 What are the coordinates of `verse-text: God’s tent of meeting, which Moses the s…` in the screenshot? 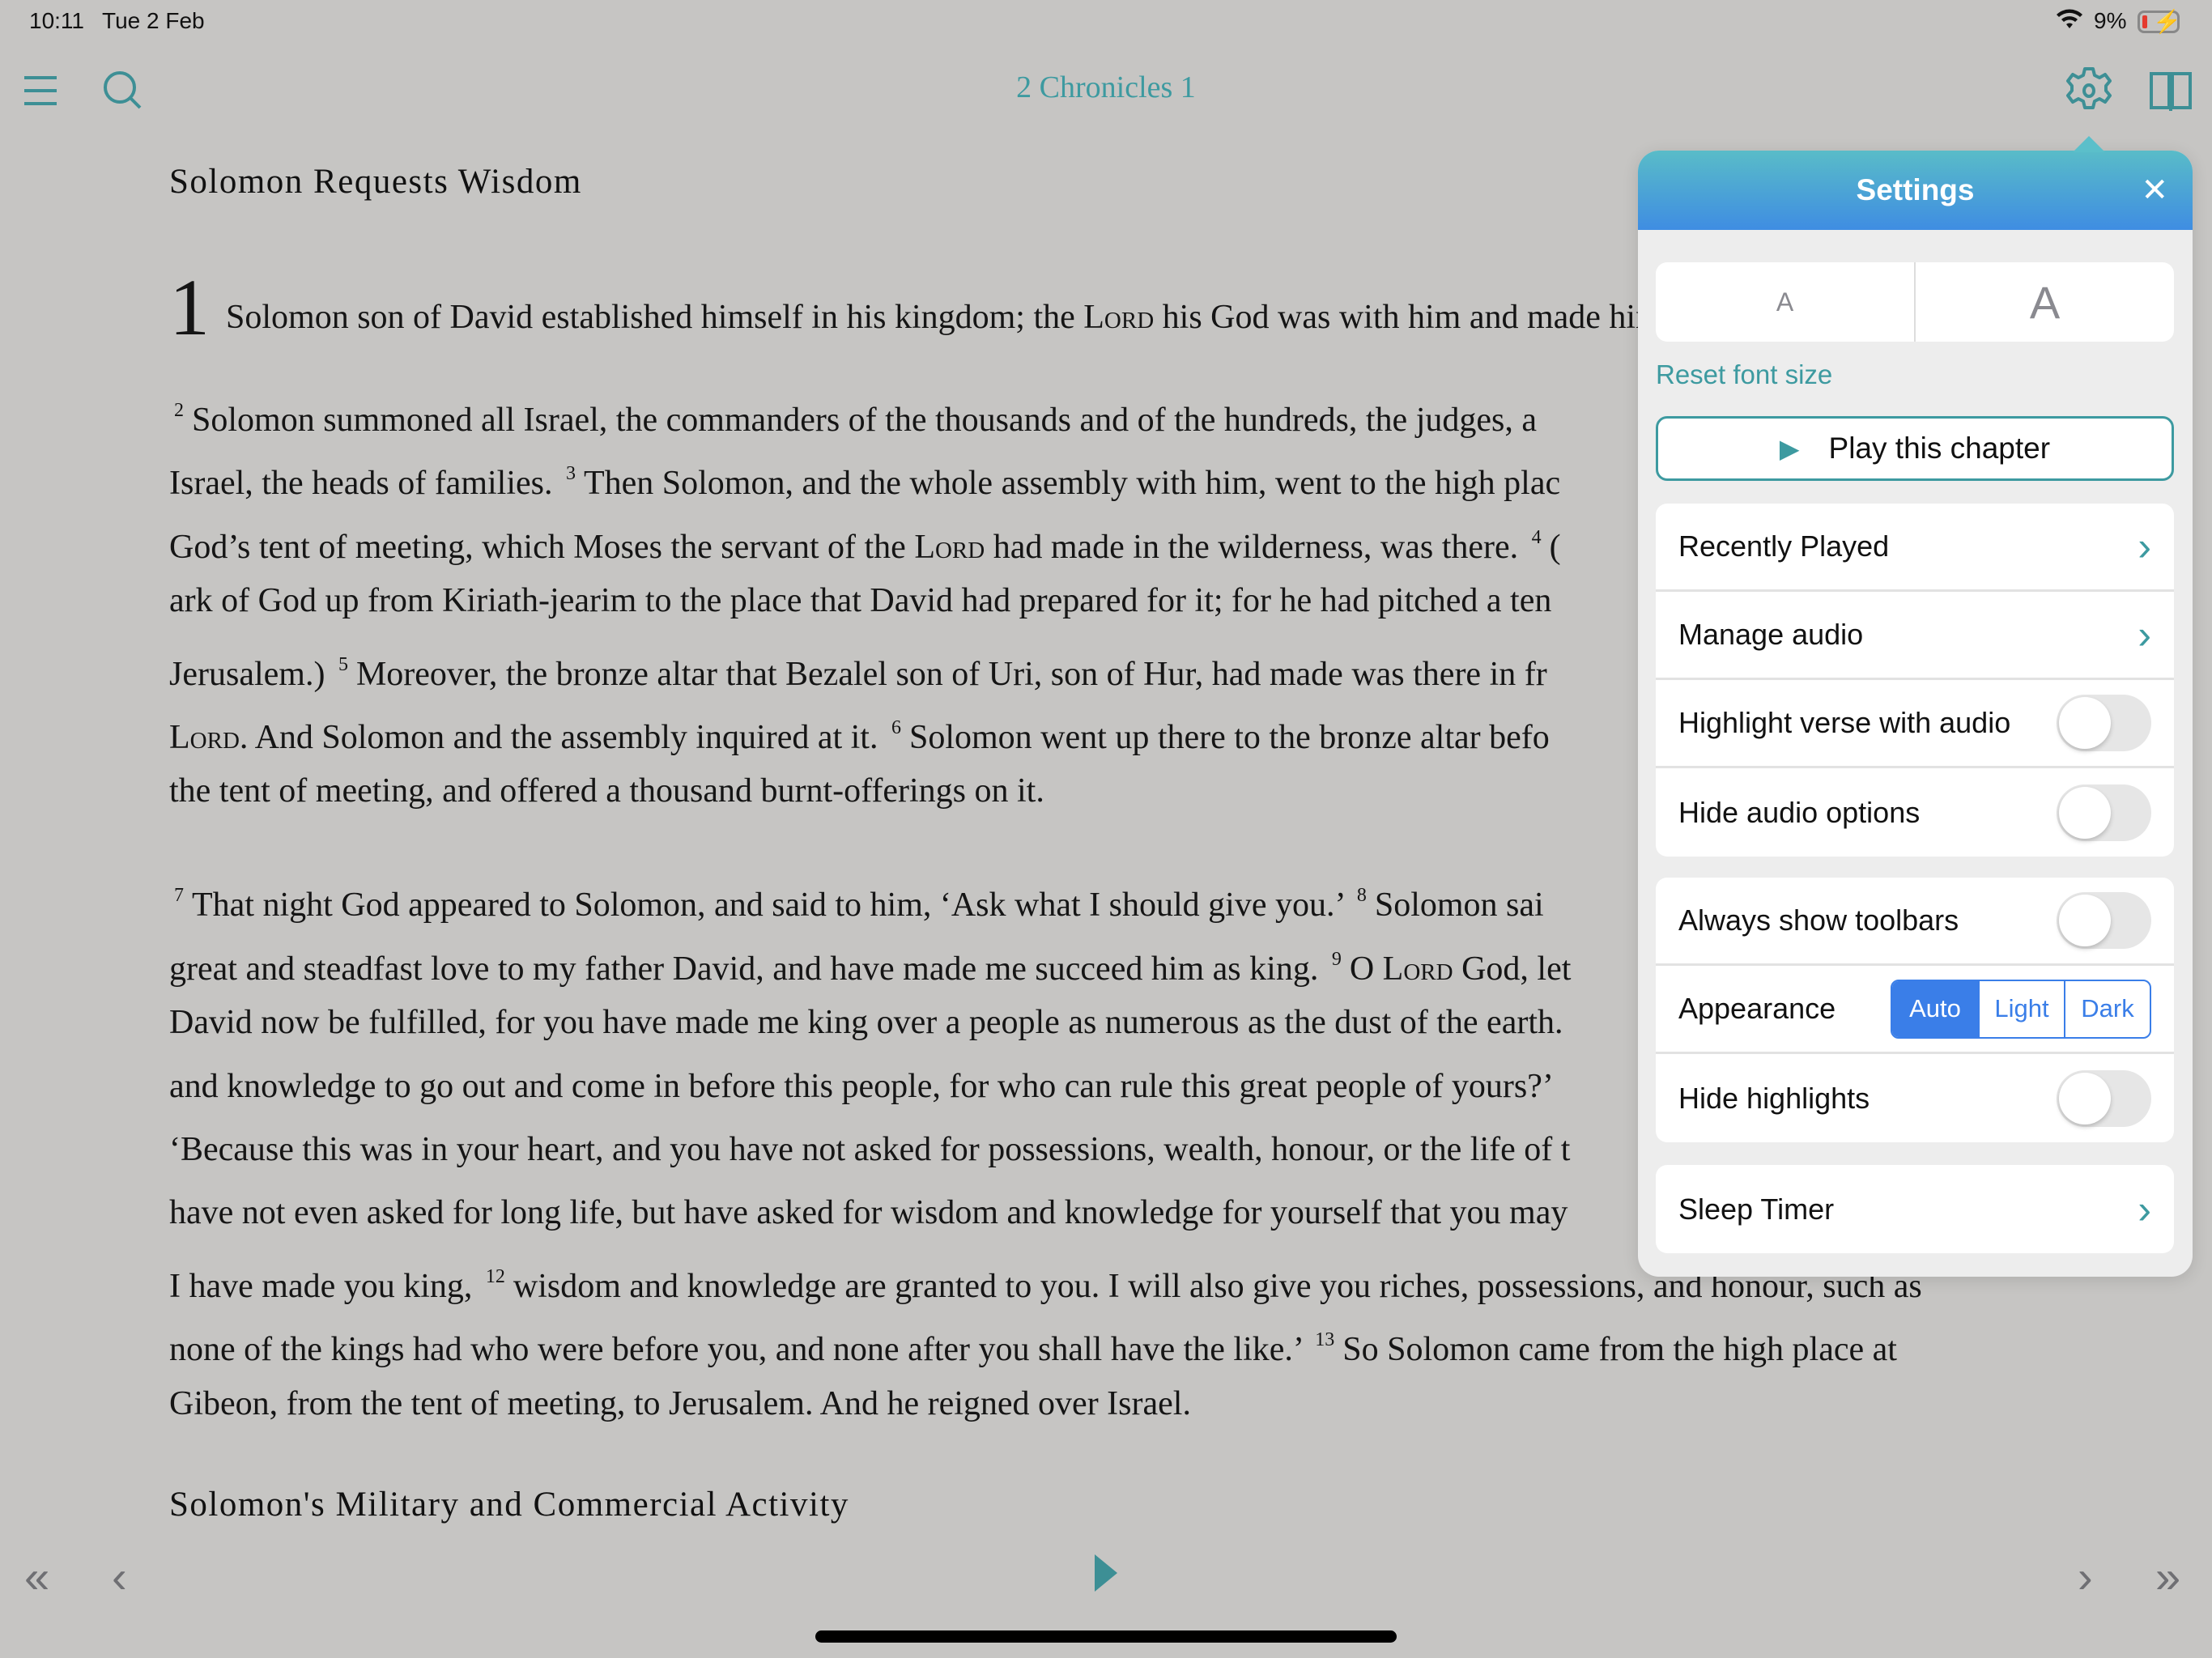 It's located at (542, 547).